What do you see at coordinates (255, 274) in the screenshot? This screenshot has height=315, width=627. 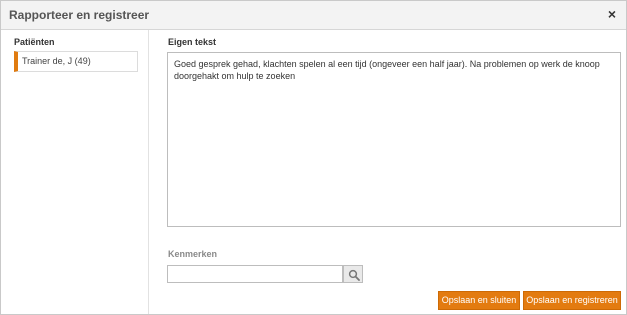 I see `features-search-input` at bounding box center [255, 274].